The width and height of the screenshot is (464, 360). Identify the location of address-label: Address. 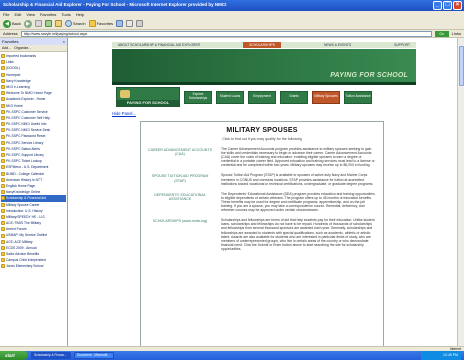
(10, 33).